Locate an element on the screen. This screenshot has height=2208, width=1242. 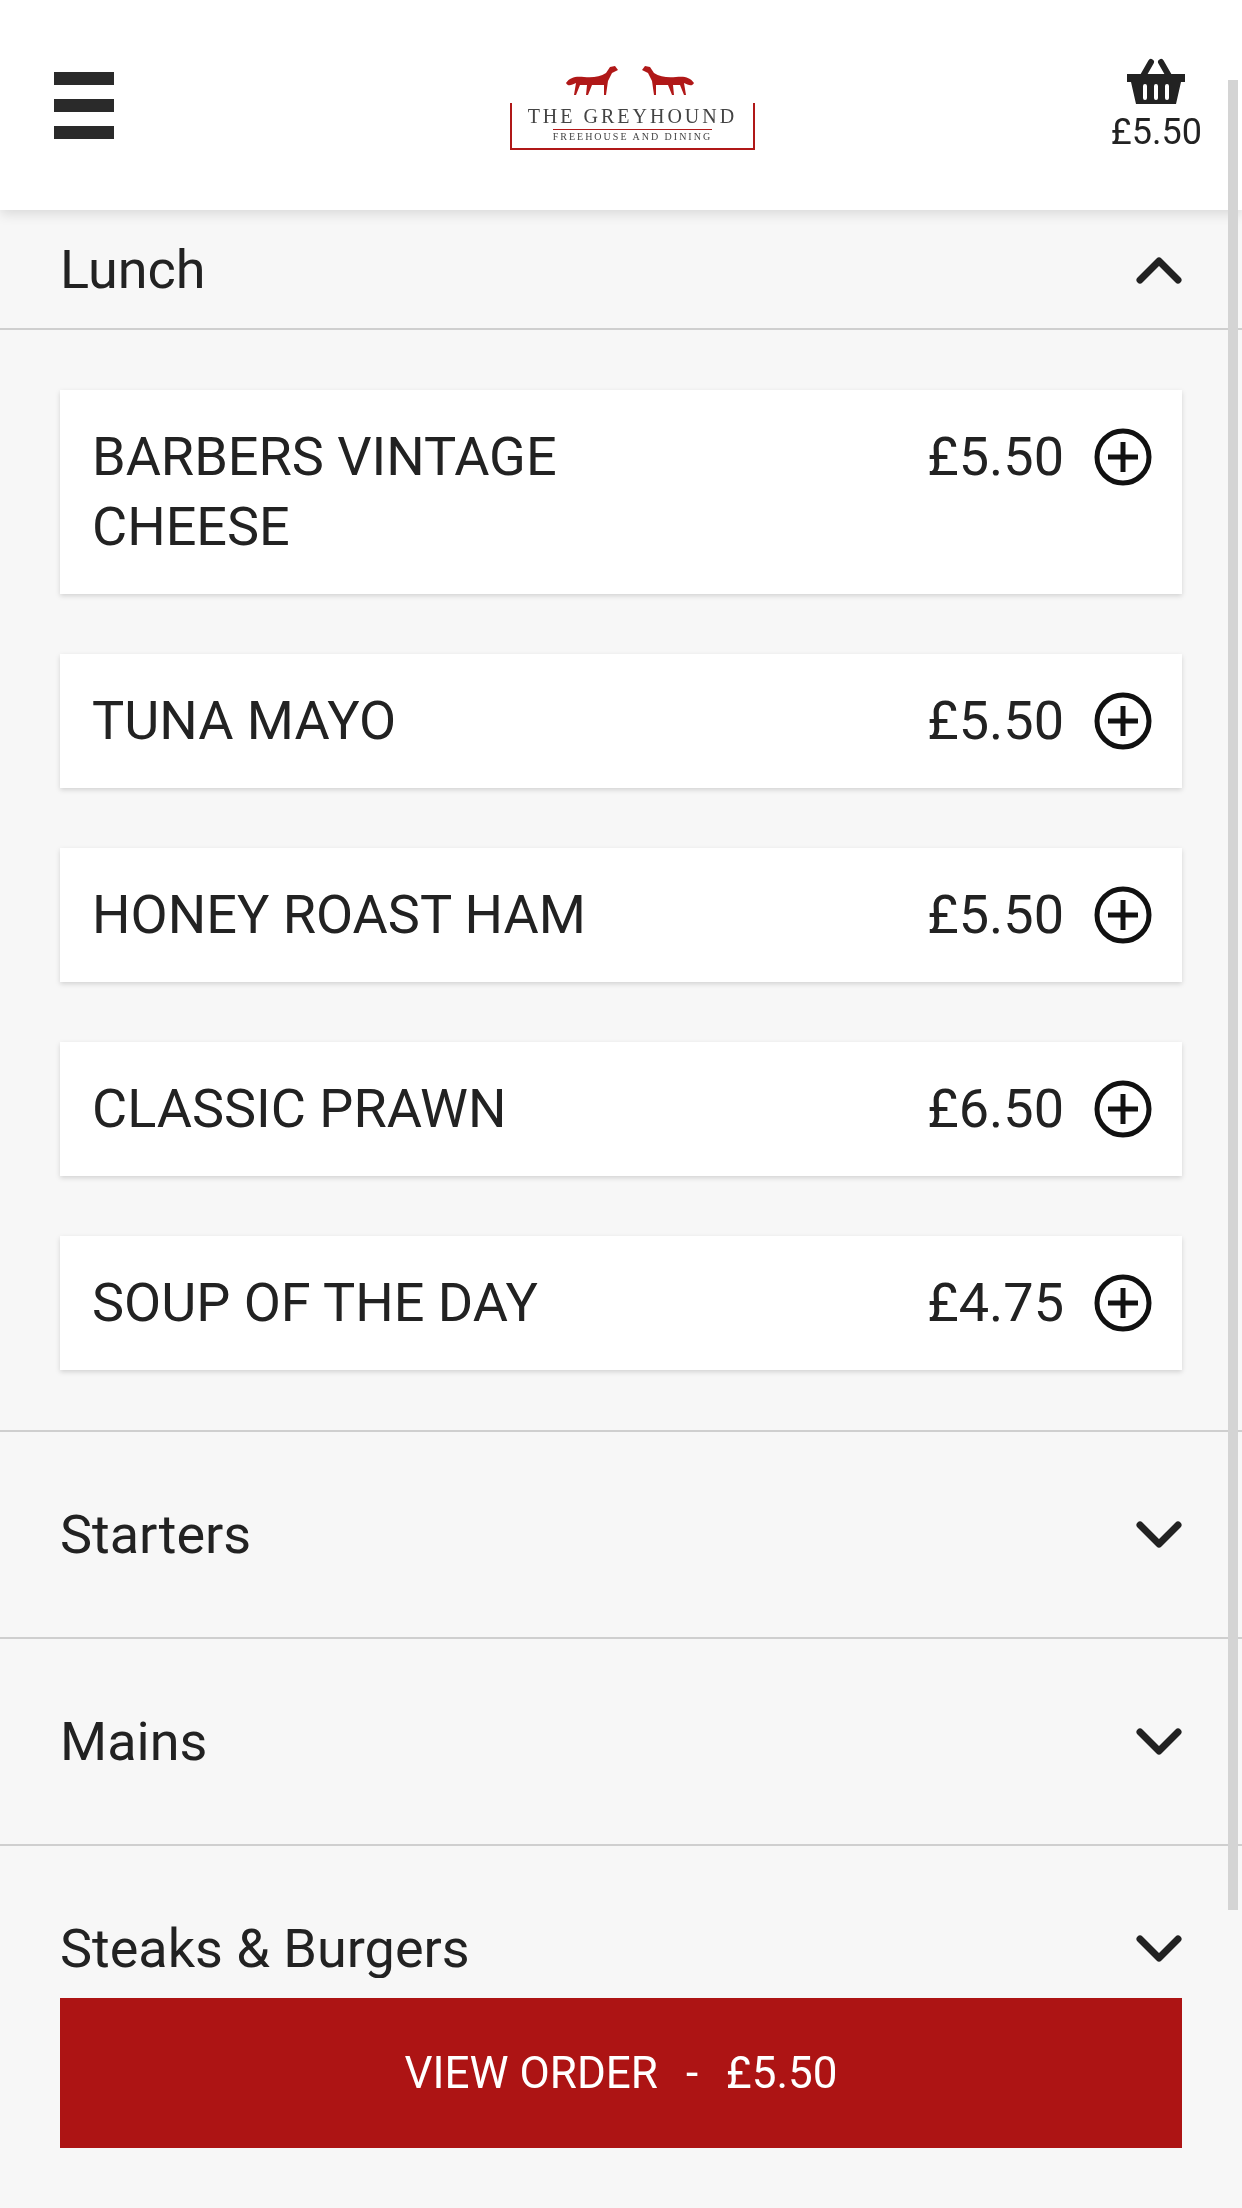
view-order-button: VIEW ORDER - £5.50 is located at coordinates (621, 2073).